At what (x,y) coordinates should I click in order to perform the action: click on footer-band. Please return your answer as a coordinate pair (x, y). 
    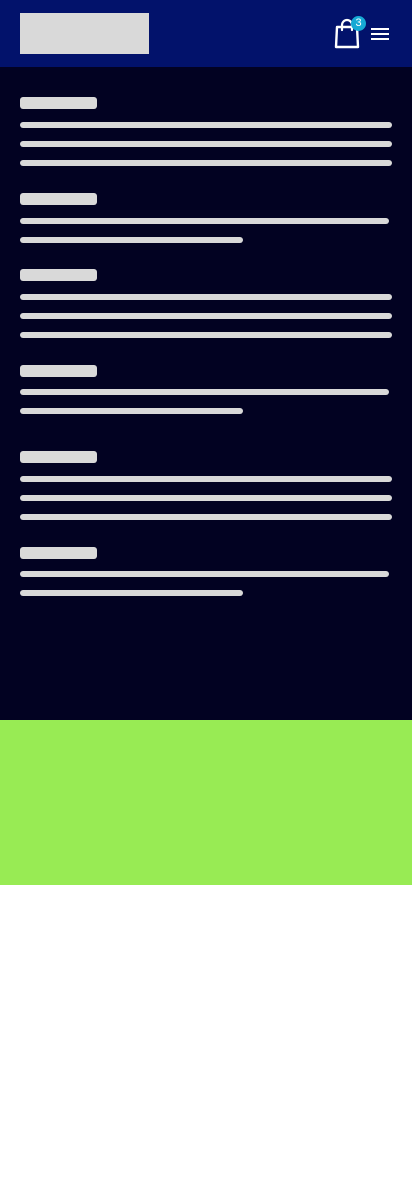
    Looking at the image, I should click on (206, 802).